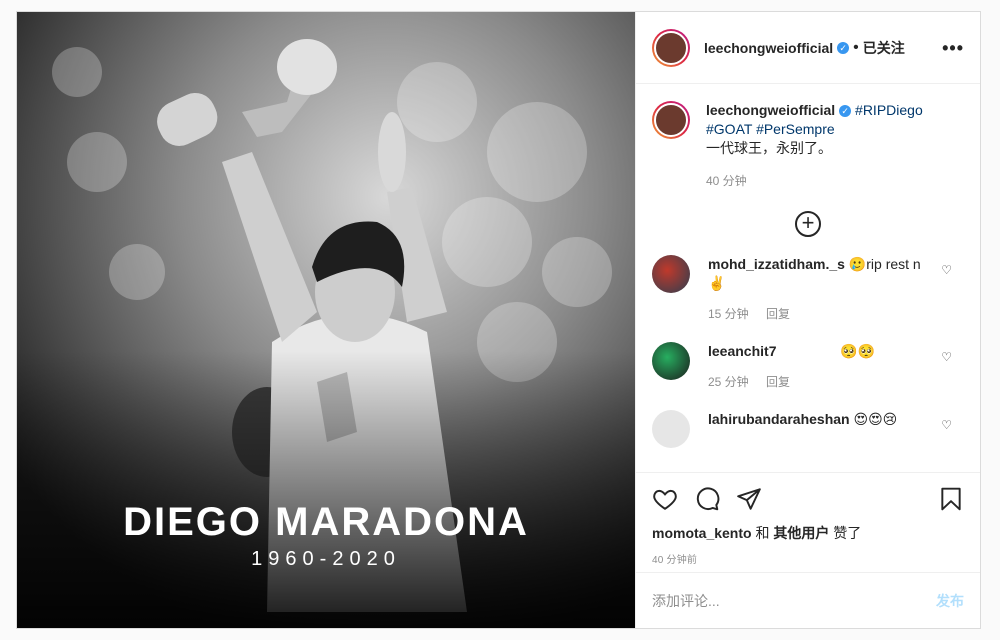 The height and width of the screenshot is (640, 1000). I want to click on hashtag-persempre: #PerSempre, so click(795, 129).